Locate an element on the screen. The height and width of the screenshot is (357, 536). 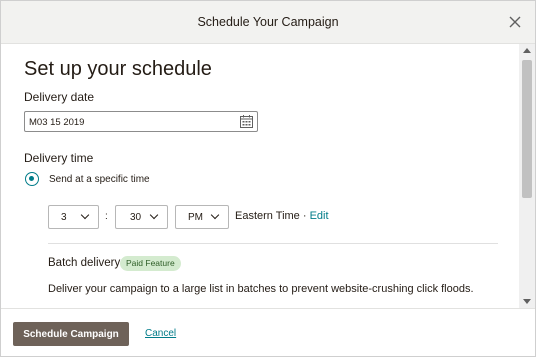
minute-select: 30 is located at coordinates (141, 217).